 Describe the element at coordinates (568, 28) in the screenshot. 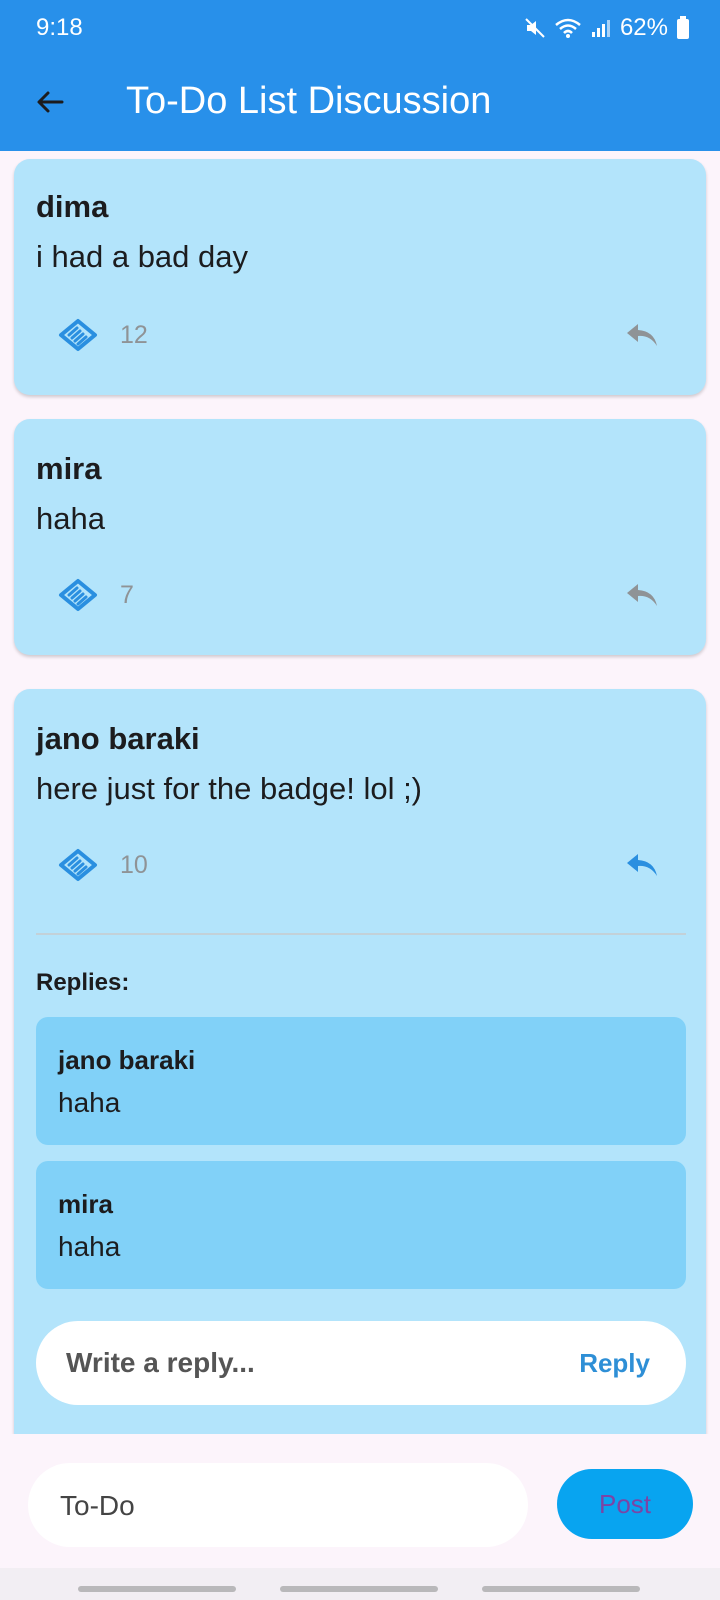

I see `wifi-icon` at that location.